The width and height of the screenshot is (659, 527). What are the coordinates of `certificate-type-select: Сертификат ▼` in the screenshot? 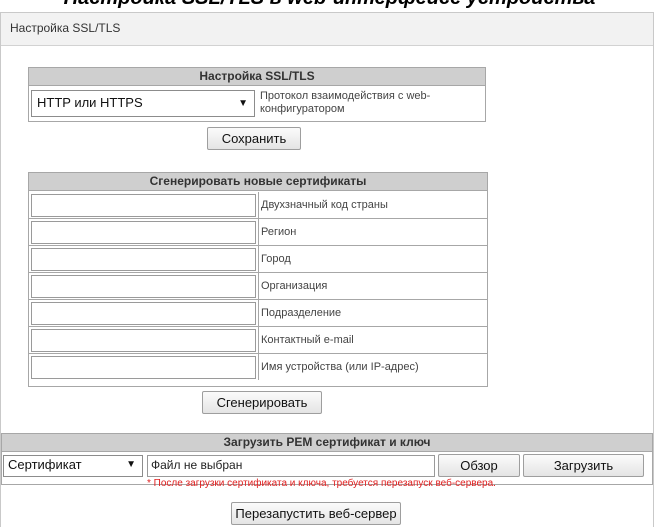 It's located at (73, 466).